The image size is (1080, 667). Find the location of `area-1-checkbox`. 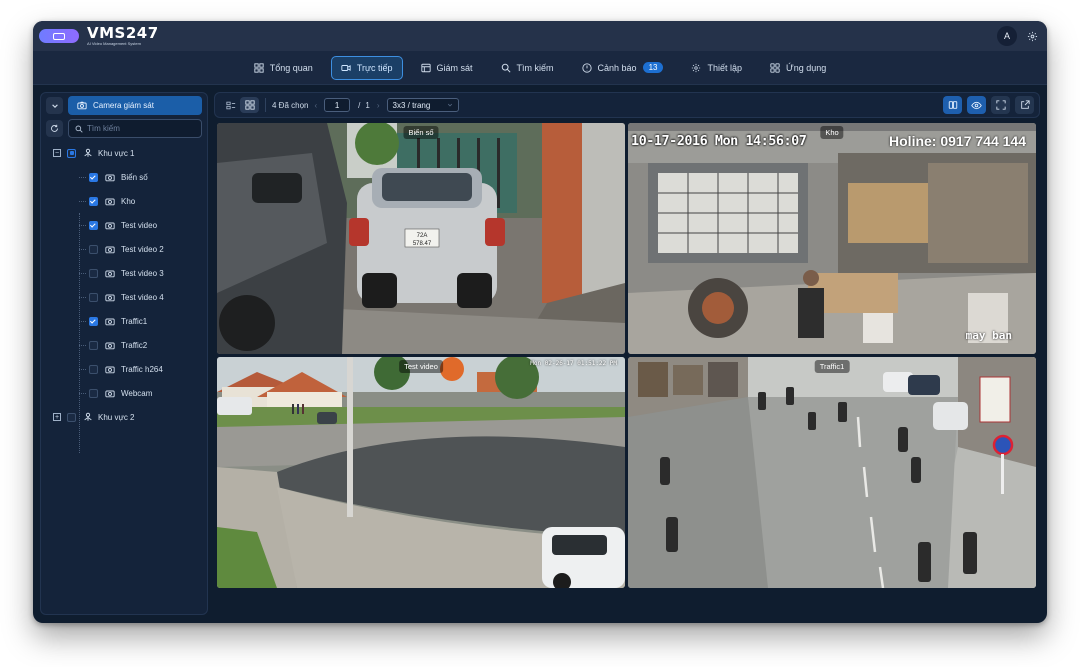

area-1-checkbox is located at coordinates (71, 153).